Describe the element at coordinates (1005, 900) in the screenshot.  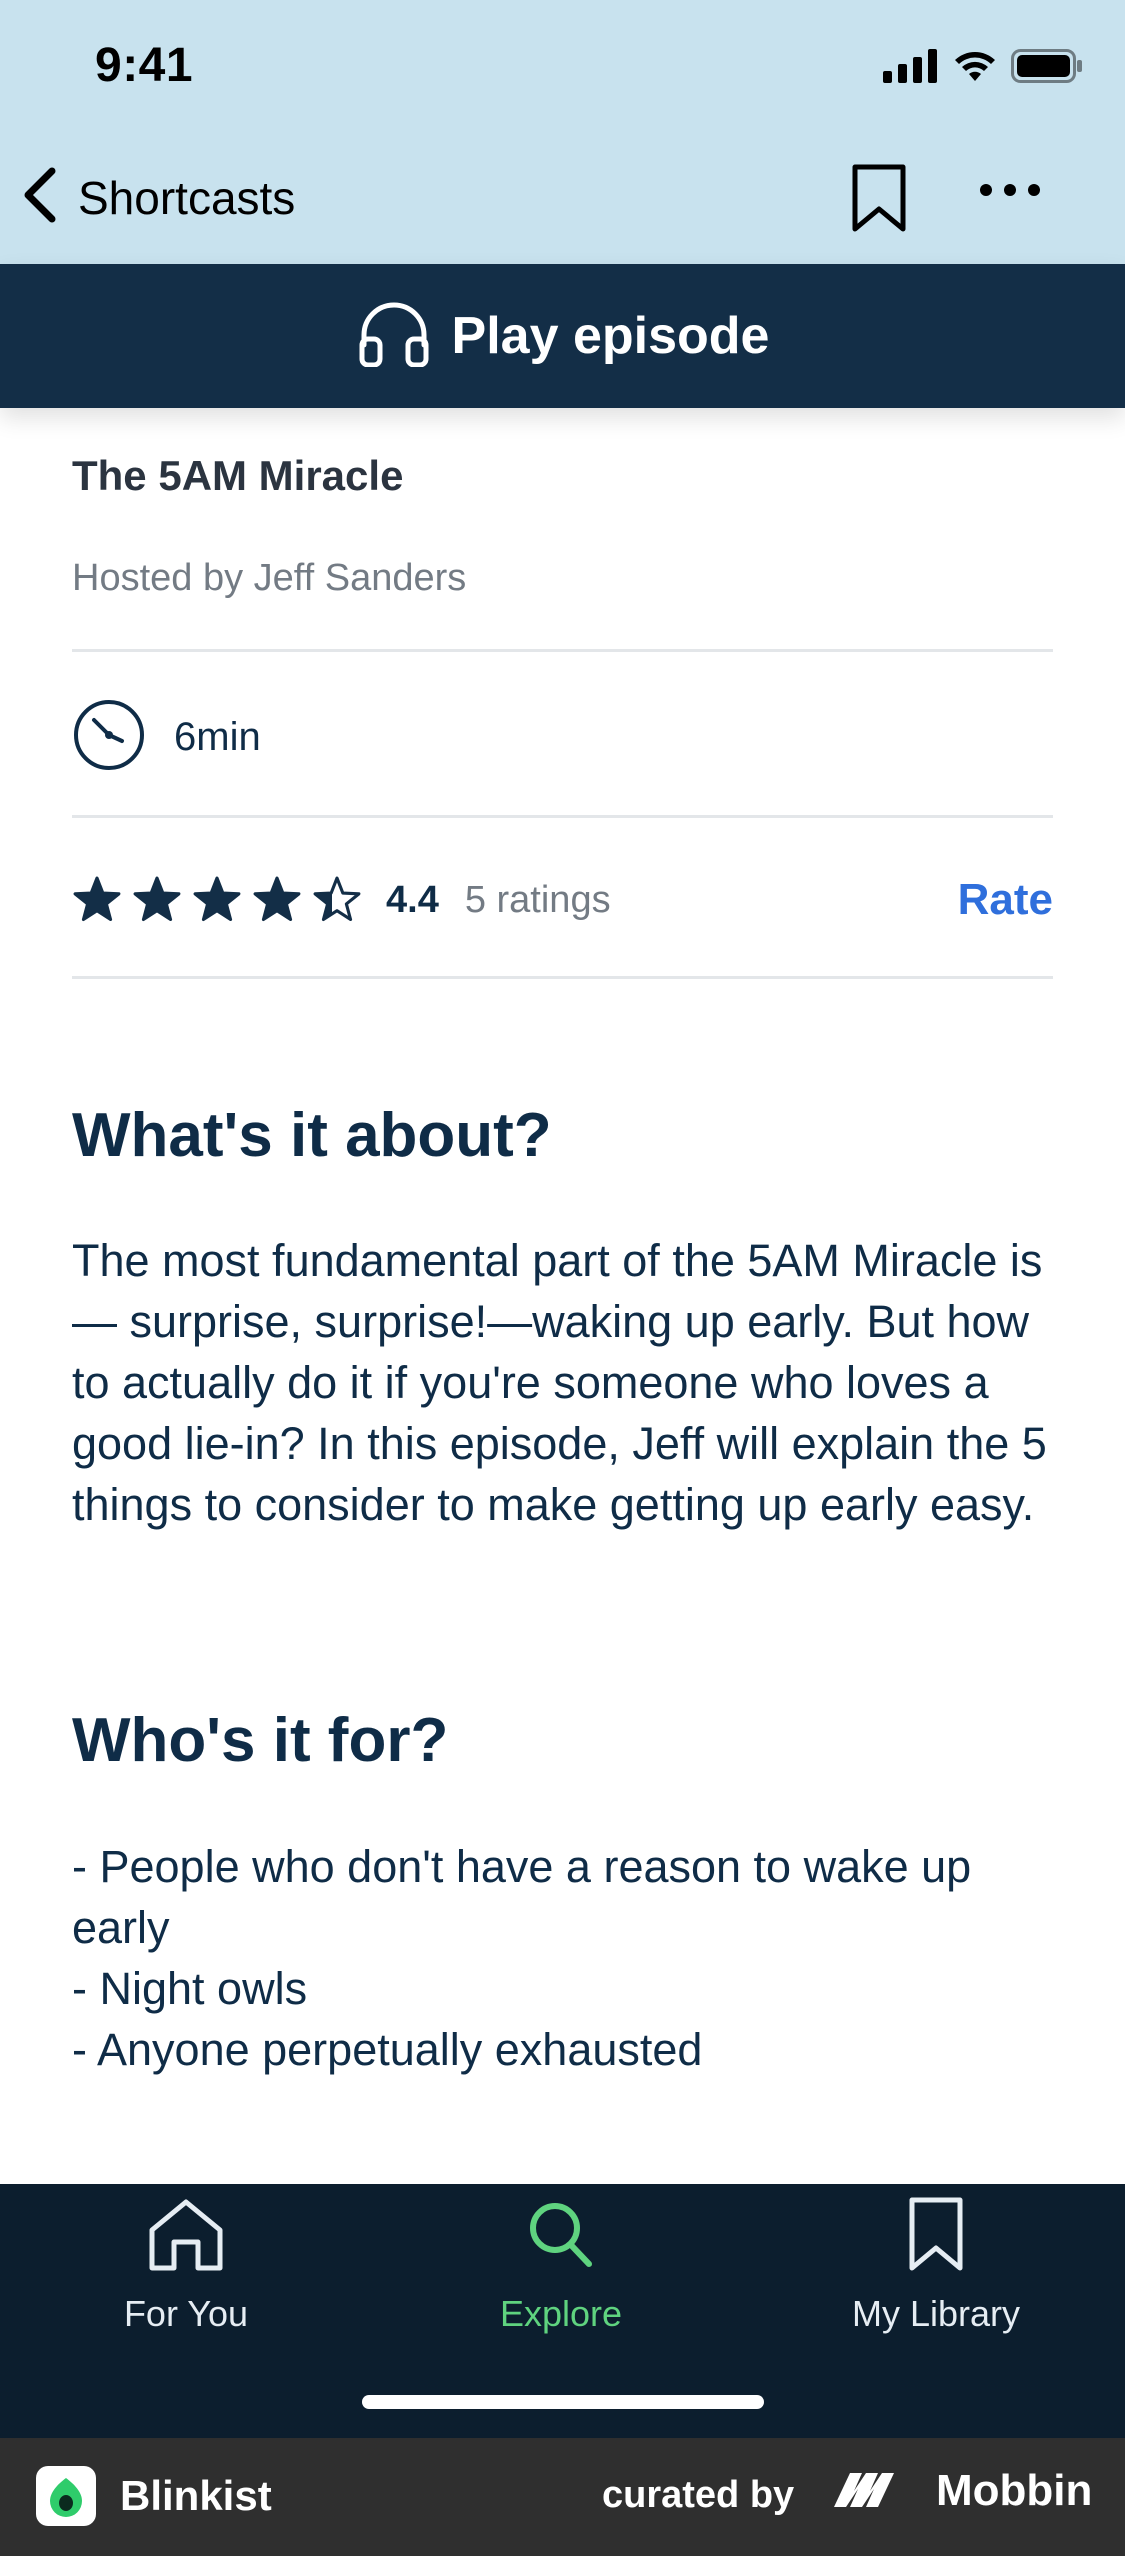
I see `rate-button: Rate` at that location.